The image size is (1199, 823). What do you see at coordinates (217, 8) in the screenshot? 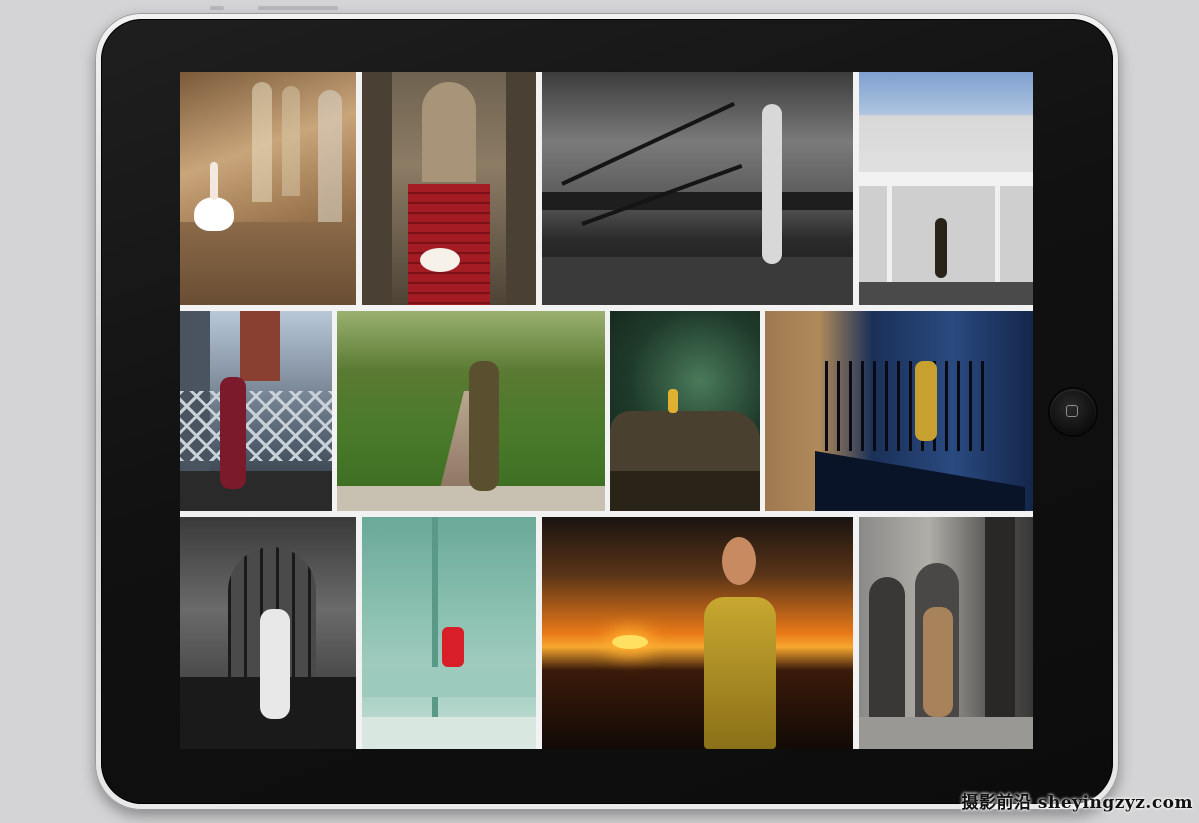
I see `volume-button` at bounding box center [217, 8].